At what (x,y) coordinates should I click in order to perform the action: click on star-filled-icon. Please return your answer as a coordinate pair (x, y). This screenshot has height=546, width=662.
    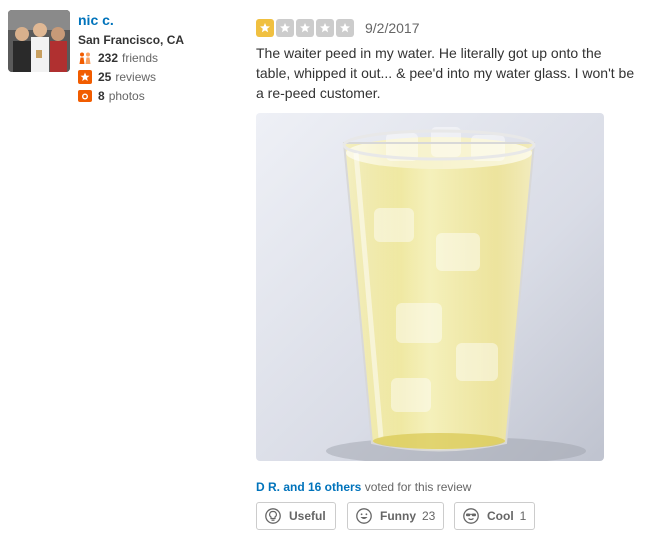
    Looking at the image, I should click on (265, 28).